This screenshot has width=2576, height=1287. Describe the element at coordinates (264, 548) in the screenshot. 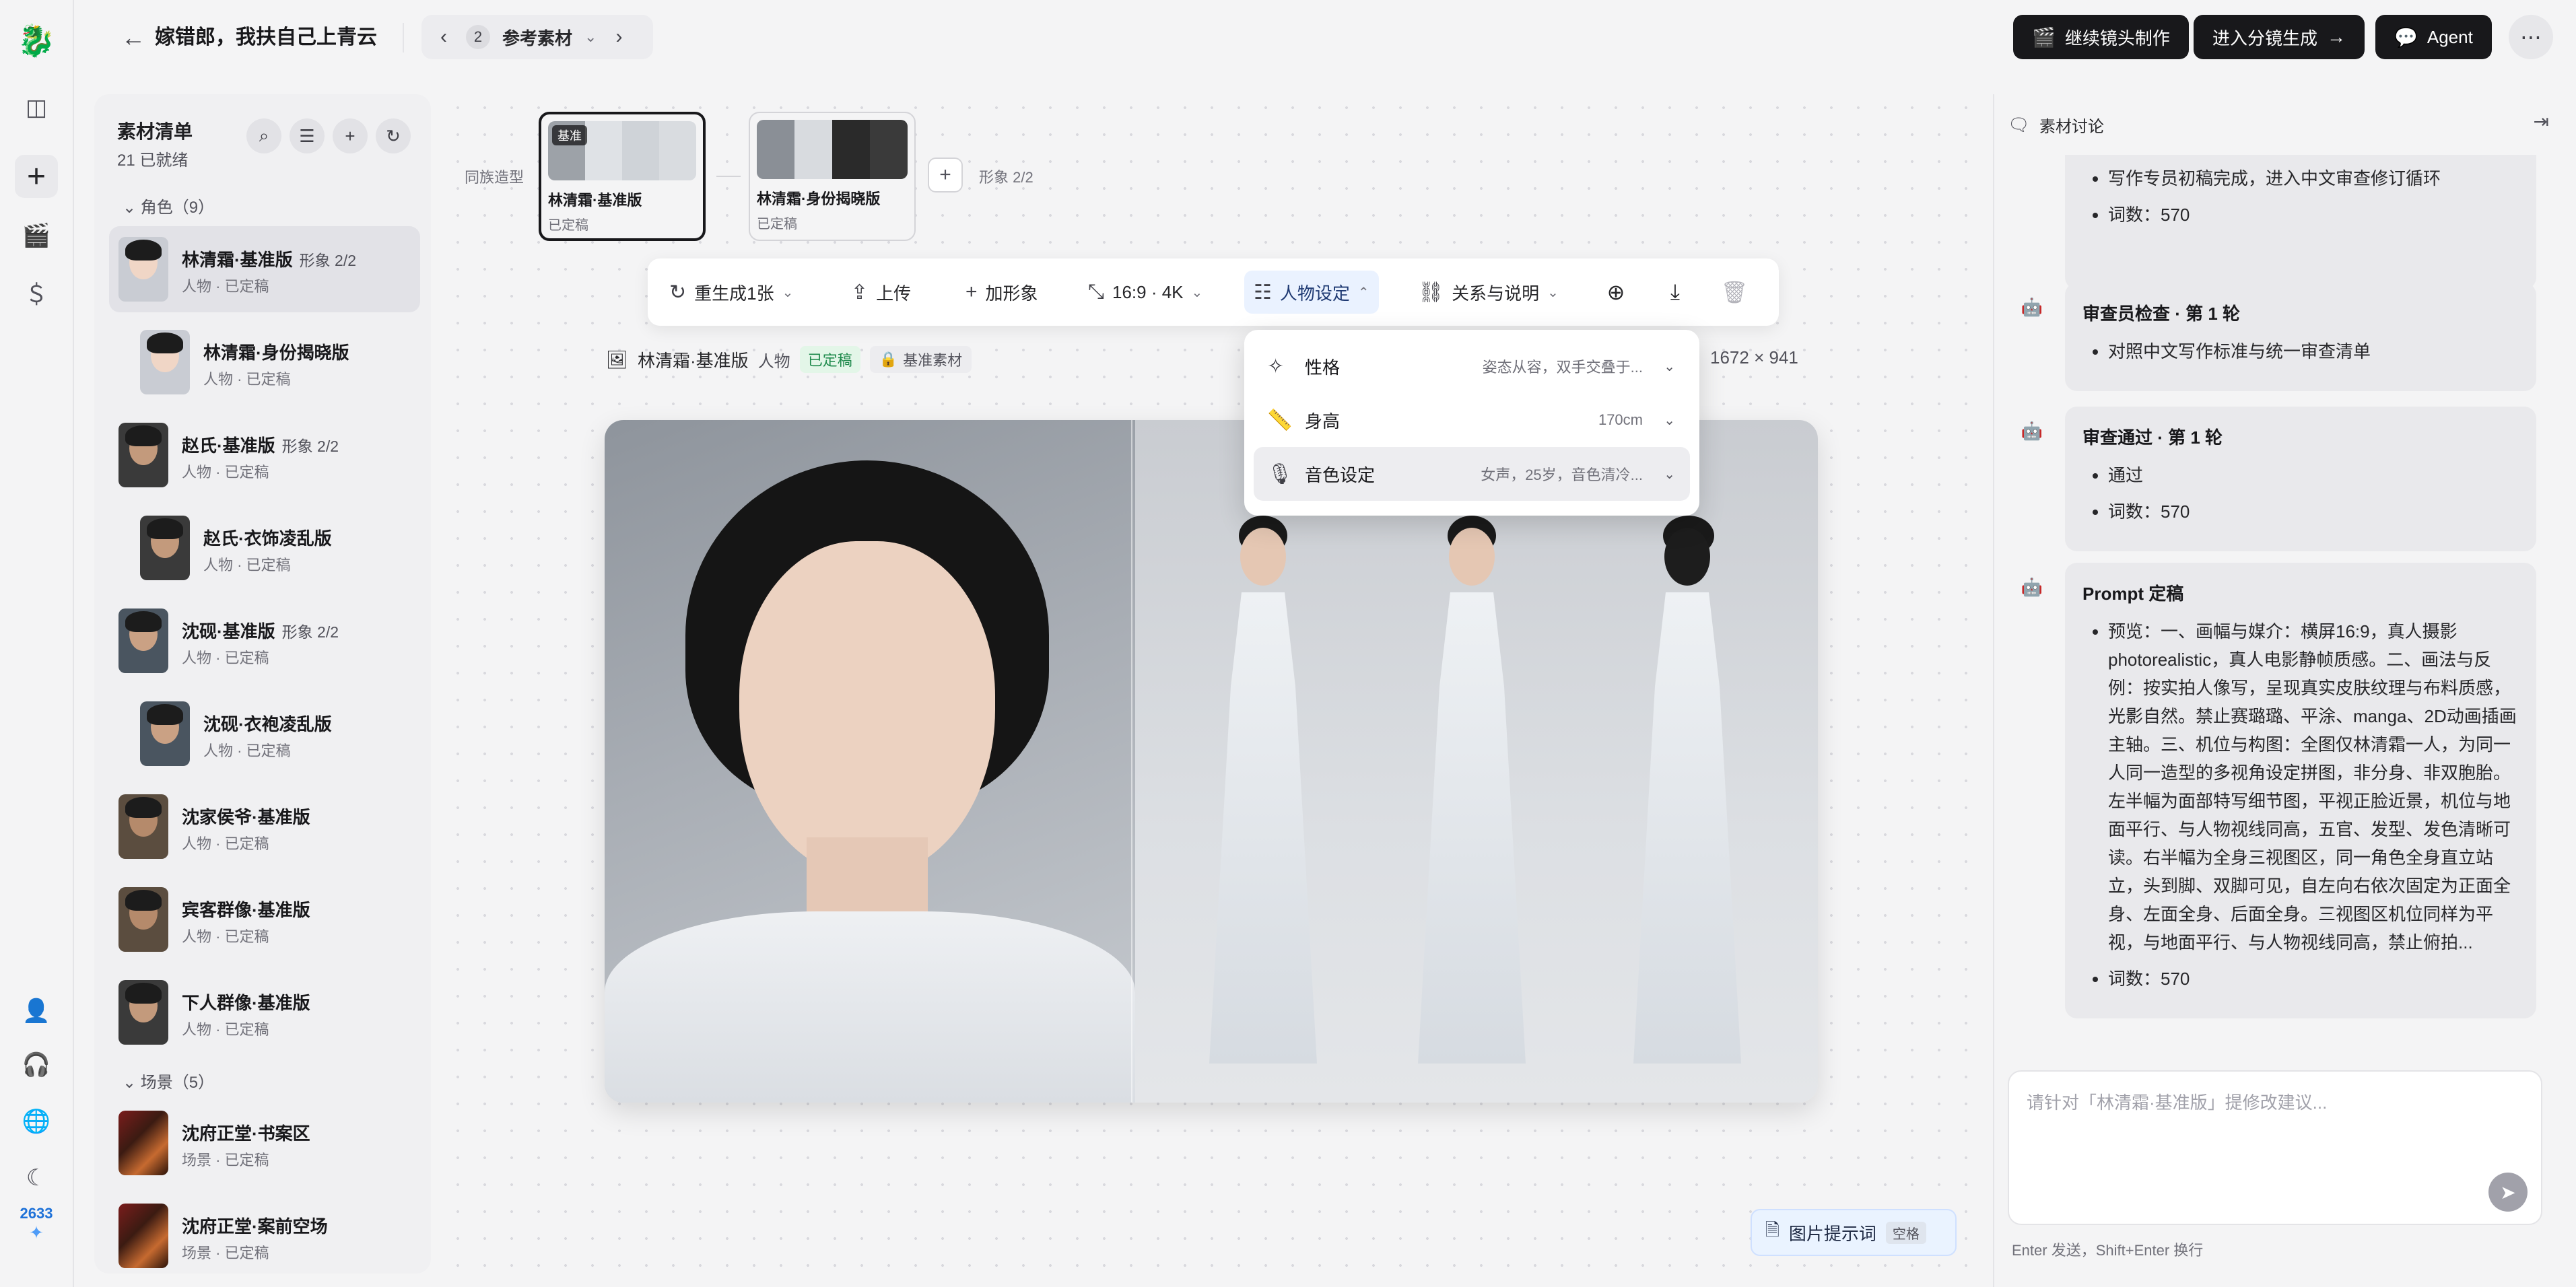

I see `asset-item: 赵氏·衣饰凌乱版 人物 · 已定稿` at that location.